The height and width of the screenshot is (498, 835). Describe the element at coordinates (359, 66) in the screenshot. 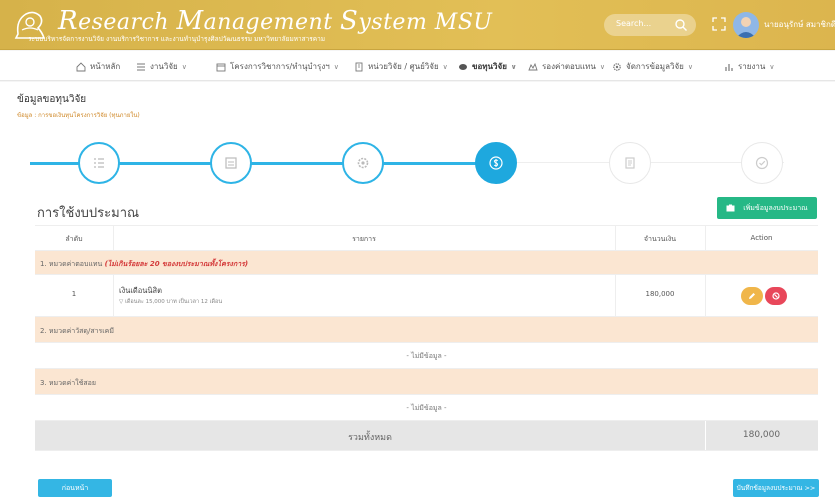

I see `building-icon` at that location.